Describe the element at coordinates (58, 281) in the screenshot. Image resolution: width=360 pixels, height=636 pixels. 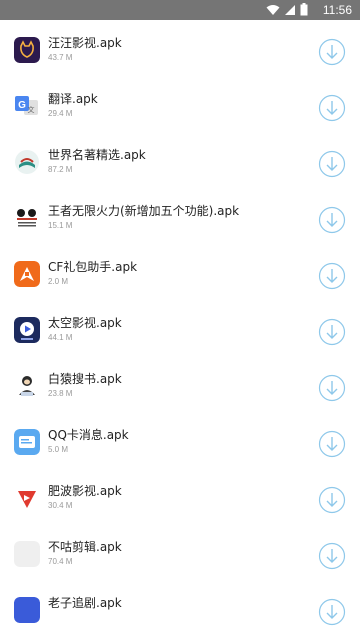
I see `file-size: 2.0 M` at that location.